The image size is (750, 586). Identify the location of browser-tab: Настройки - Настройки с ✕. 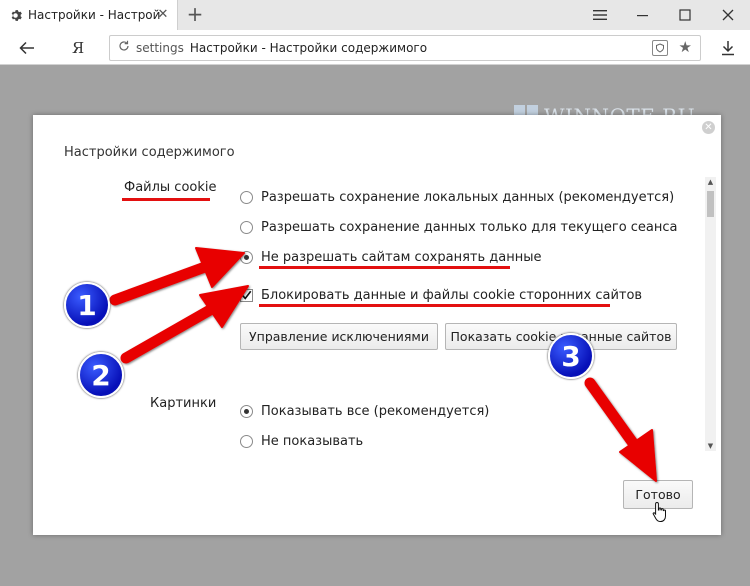
(89, 15).